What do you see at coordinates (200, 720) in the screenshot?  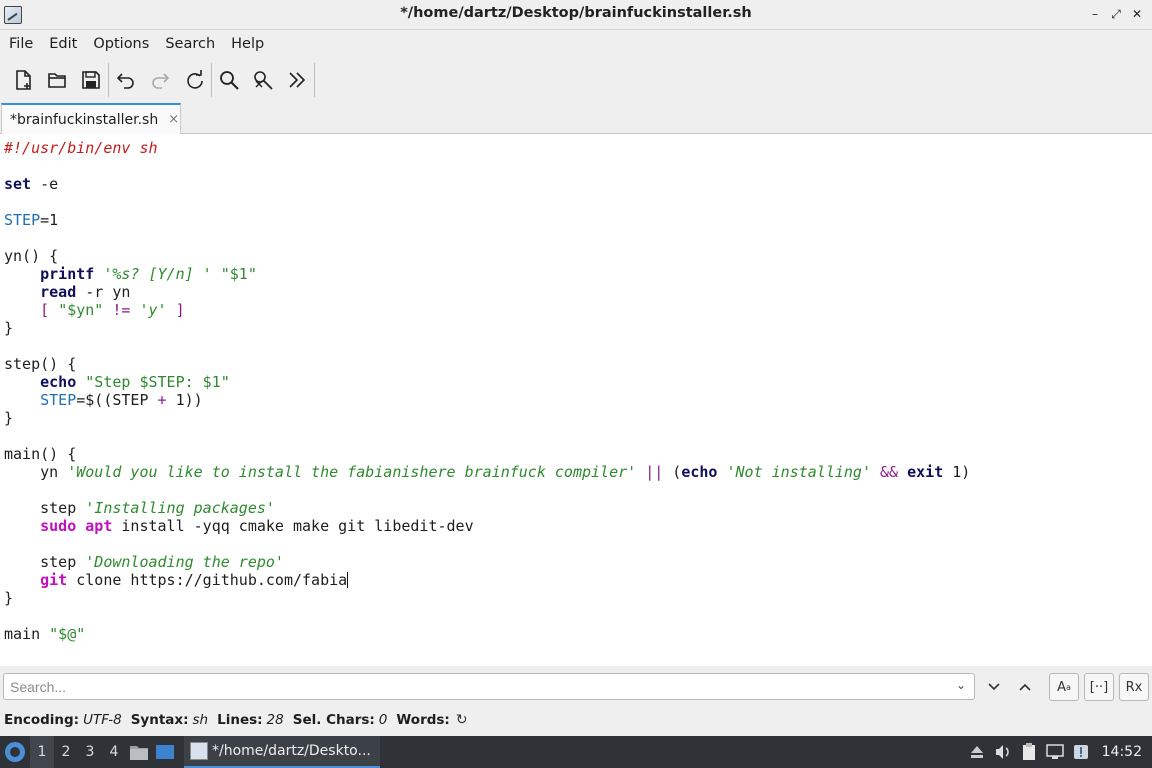 I see `syntax-value: sh` at bounding box center [200, 720].